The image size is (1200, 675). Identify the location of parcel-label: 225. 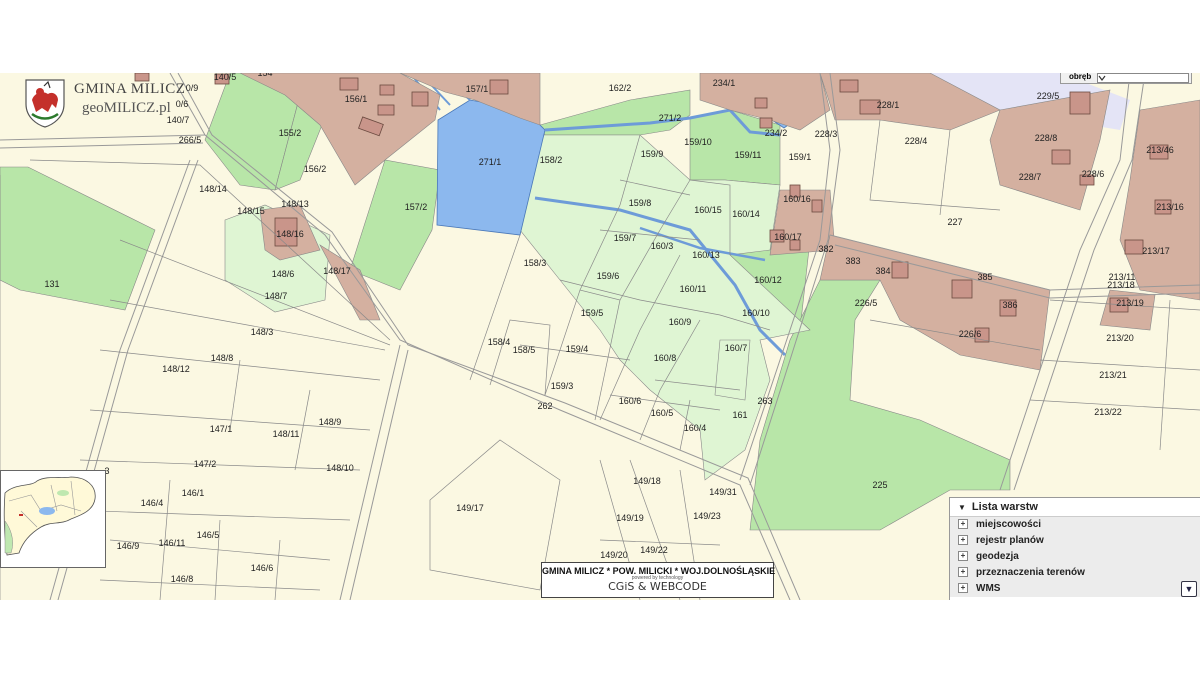
(879, 485).